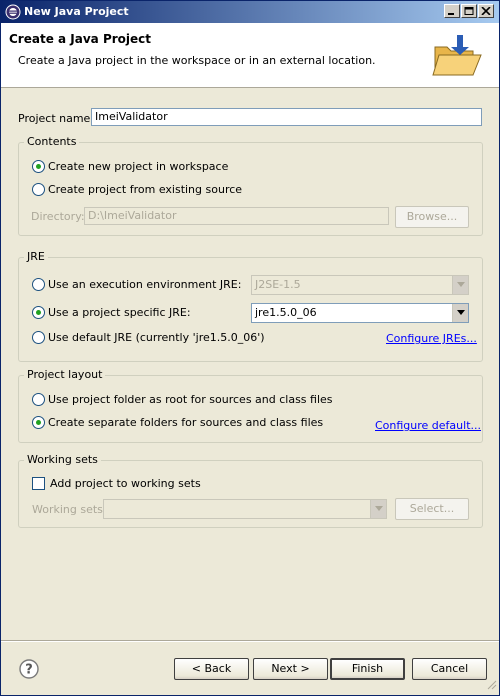 This screenshot has width=500, height=696. I want to click on project-specific-jre-select: jre1.5.0_06, so click(360, 313).